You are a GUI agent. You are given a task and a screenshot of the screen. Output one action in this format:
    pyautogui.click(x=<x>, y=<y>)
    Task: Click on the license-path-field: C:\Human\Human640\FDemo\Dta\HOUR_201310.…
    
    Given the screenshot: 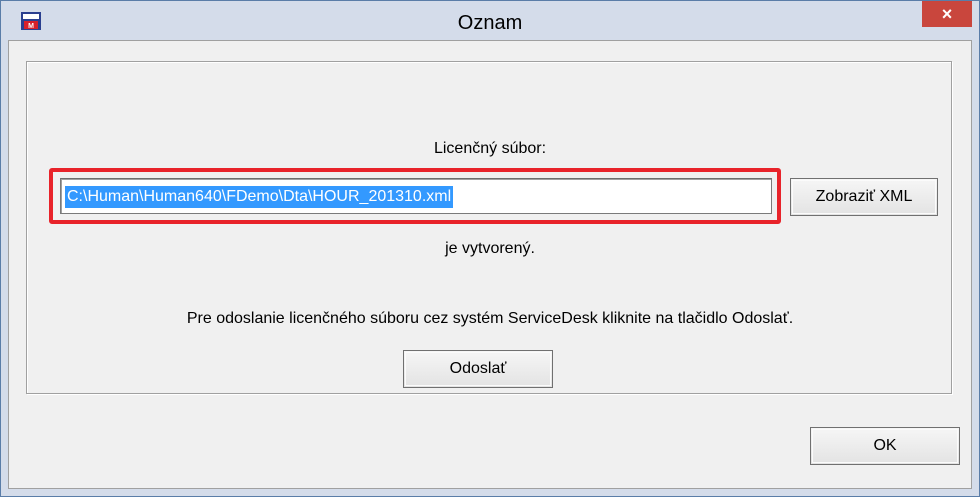 What is the action you would take?
    pyautogui.click(x=416, y=196)
    